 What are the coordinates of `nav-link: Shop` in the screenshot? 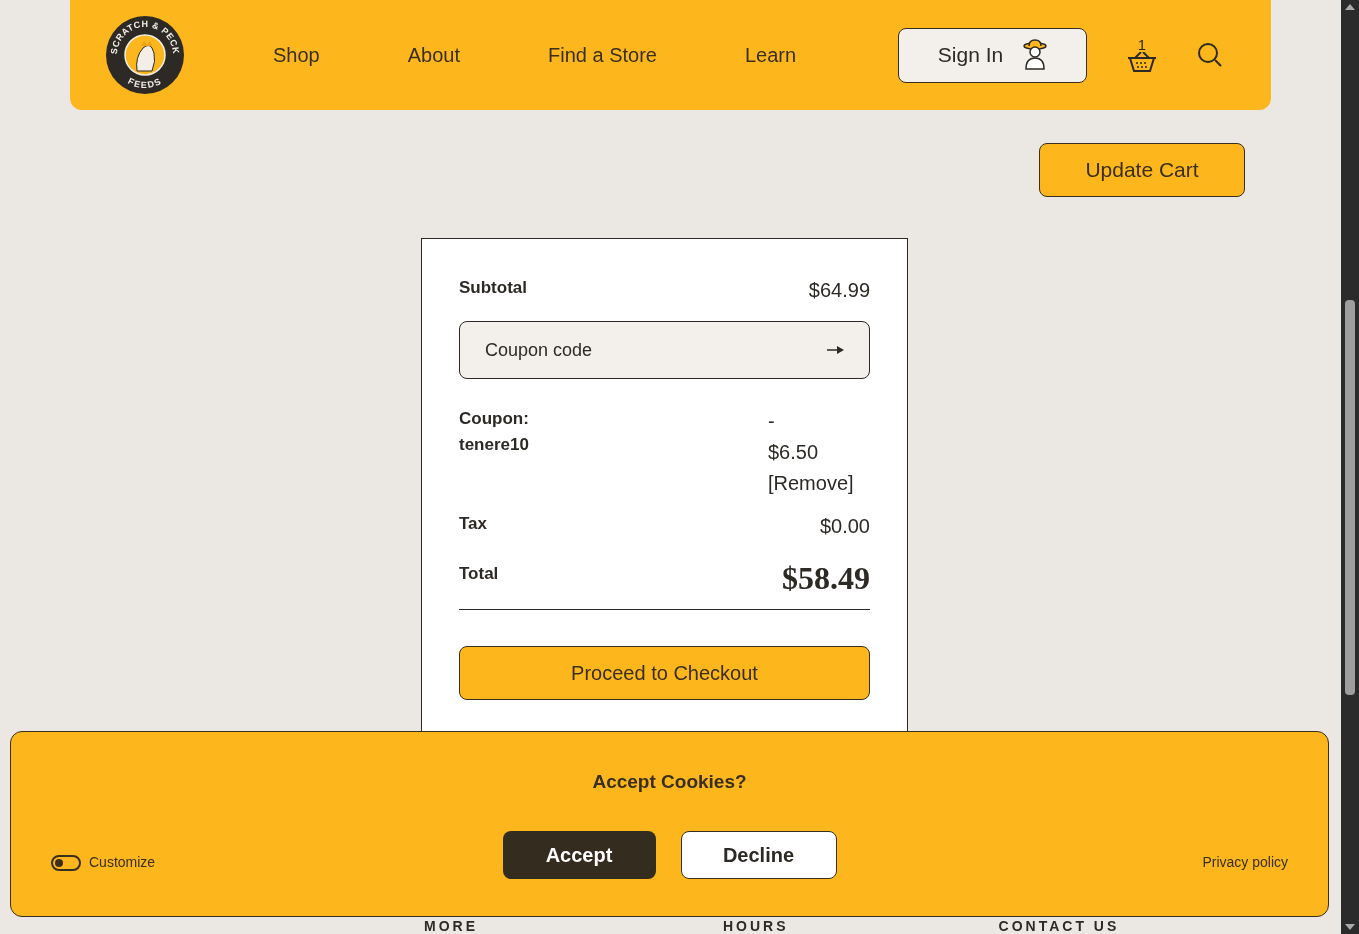 It's located at (296, 55).